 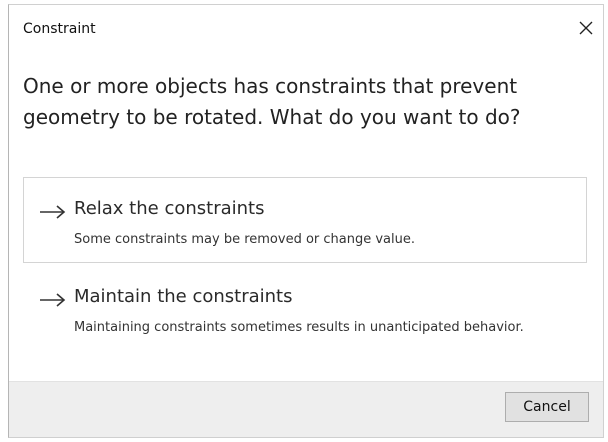 I want to click on close-button, so click(x=586, y=28).